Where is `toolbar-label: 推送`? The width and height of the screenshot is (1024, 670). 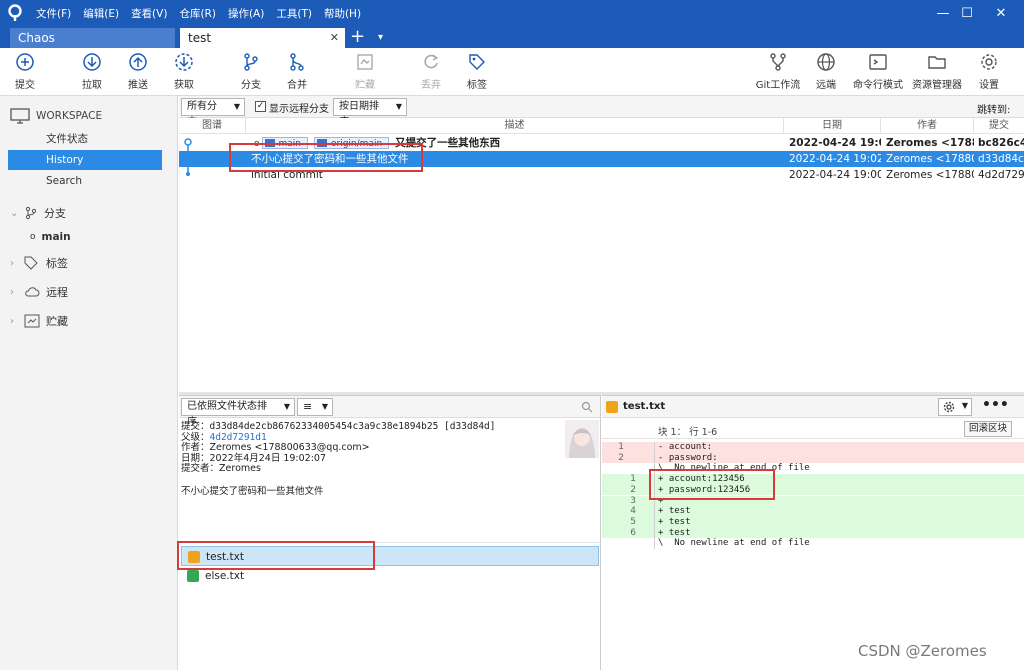 toolbar-label: 推送 is located at coordinates (138, 85).